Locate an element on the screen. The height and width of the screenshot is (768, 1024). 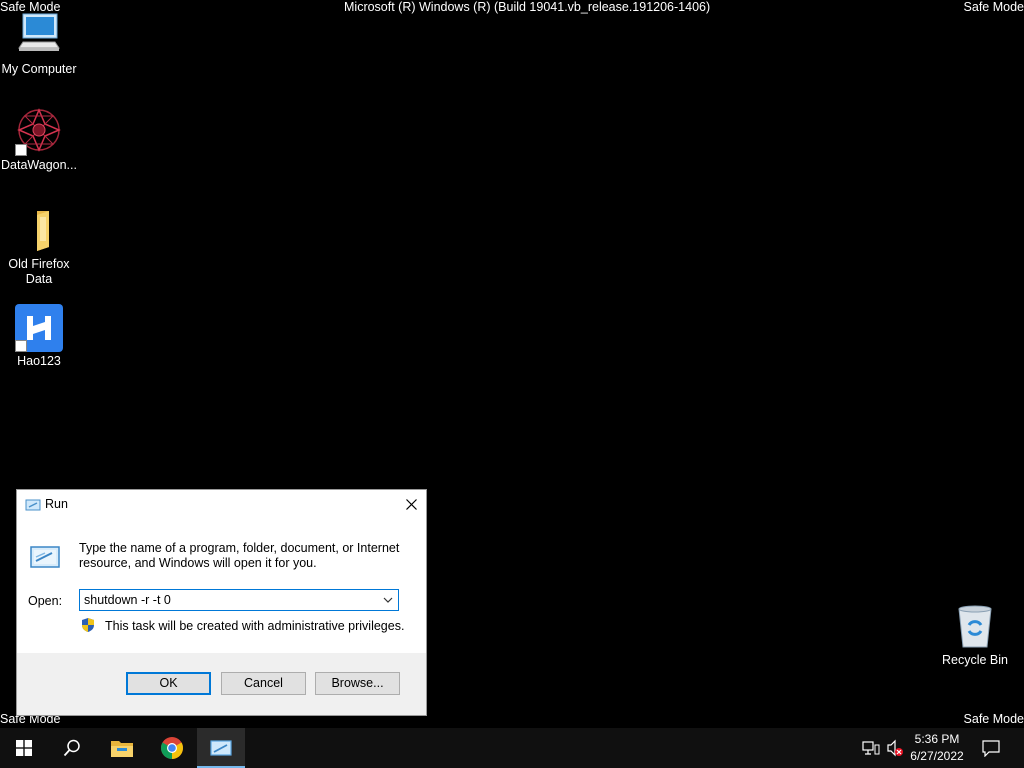
notification-icon is located at coordinates (991, 750).